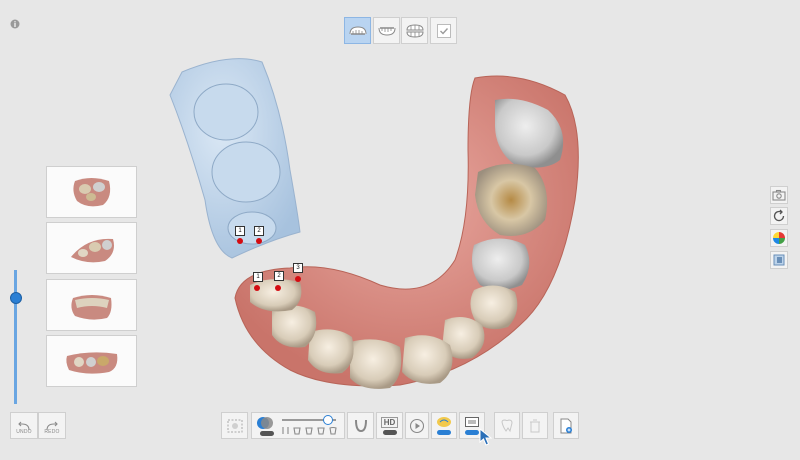  What do you see at coordinates (486, 436) in the screenshot?
I see `mouse-cursor` at bounding box center [486, 436].